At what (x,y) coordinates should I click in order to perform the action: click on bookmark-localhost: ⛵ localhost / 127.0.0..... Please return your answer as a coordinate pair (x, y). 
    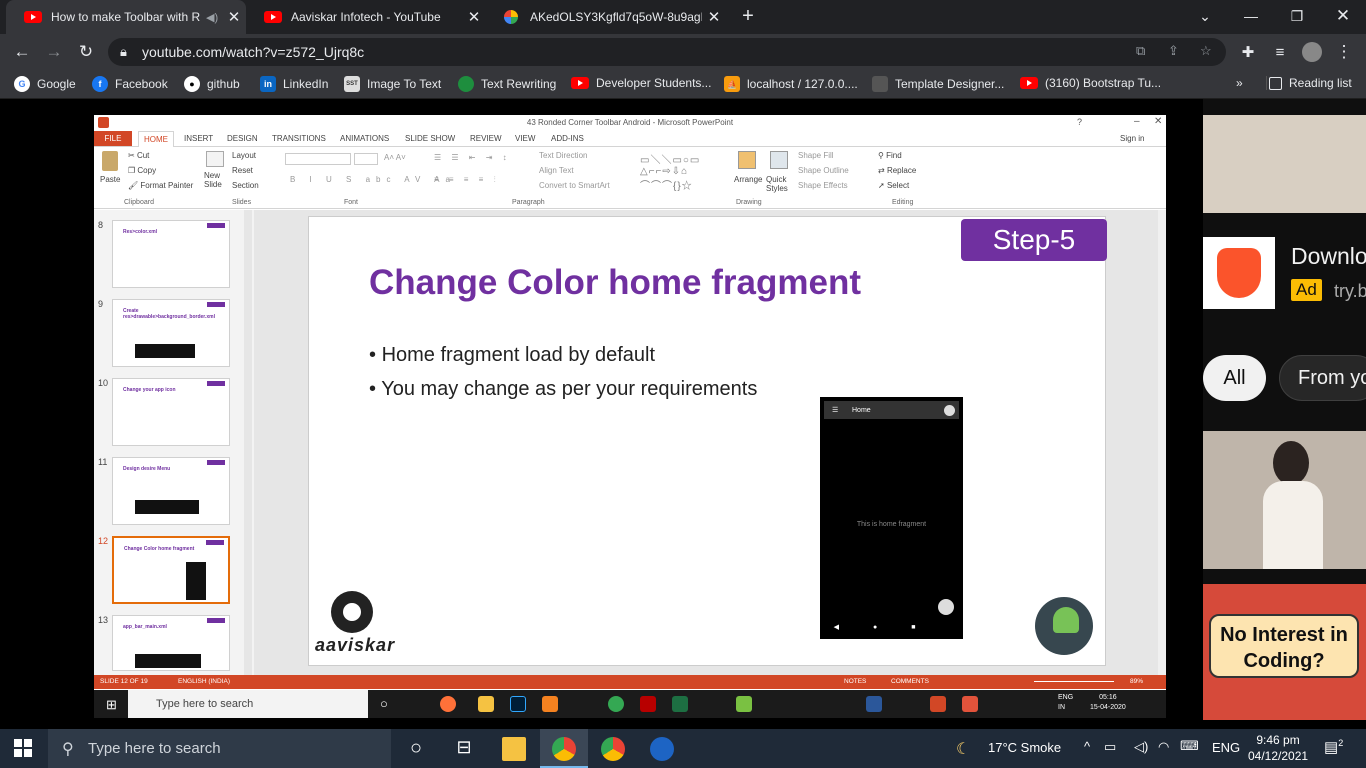
    Looking at the image, I should click on (791, 84).